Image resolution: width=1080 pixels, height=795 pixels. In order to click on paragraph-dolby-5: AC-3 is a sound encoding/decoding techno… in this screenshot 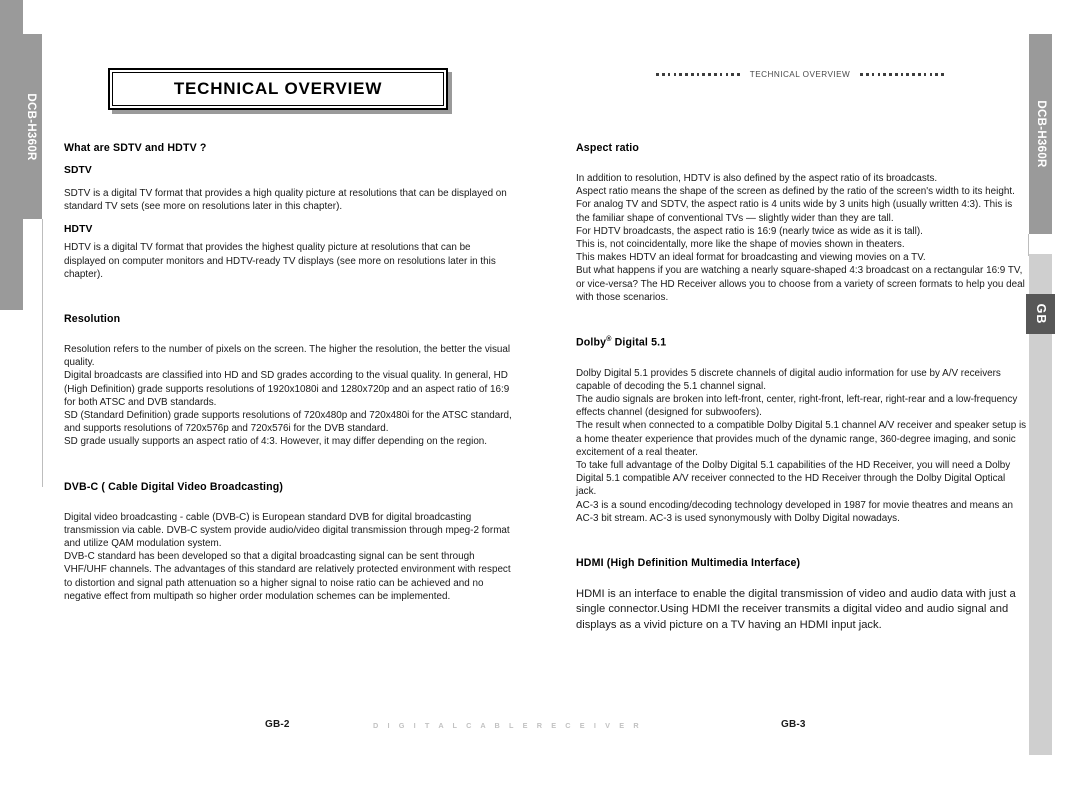, I will do `click(794, 511)`.